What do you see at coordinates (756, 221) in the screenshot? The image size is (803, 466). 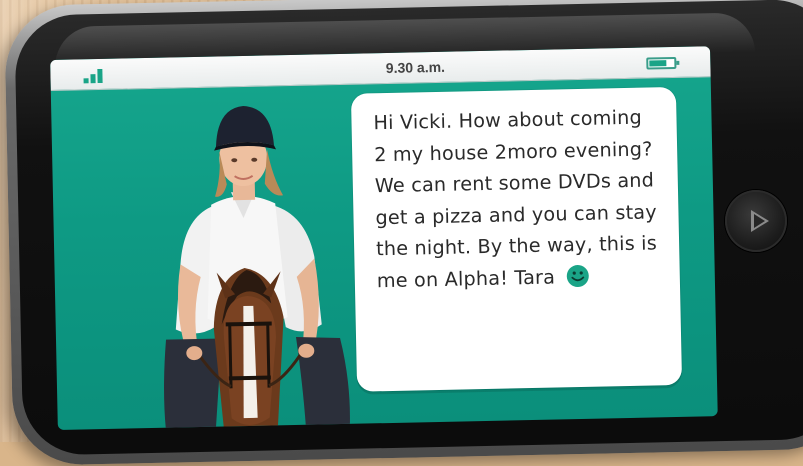 I see `home-button` at bounding box center [756, 221].